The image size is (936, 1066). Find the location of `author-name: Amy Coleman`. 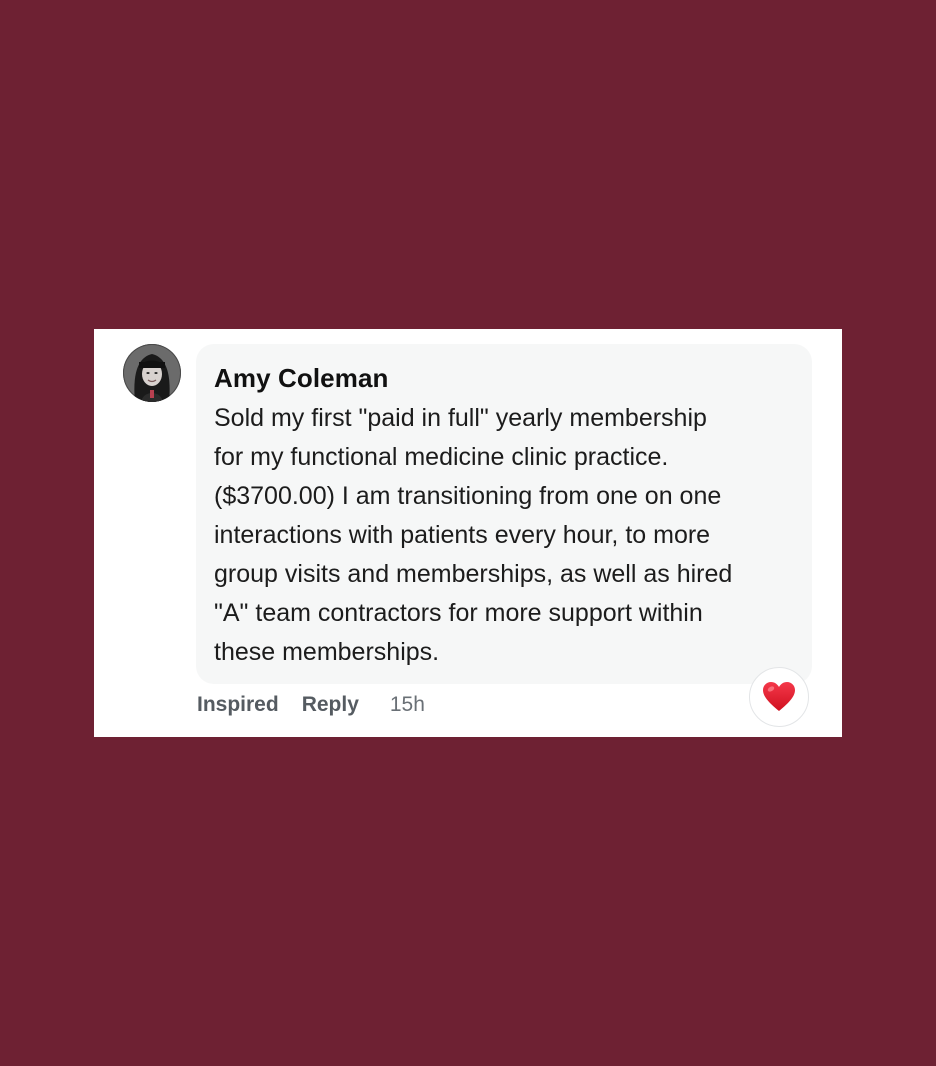

author-name: Amy Coleman is located at coordinates (301, 378).